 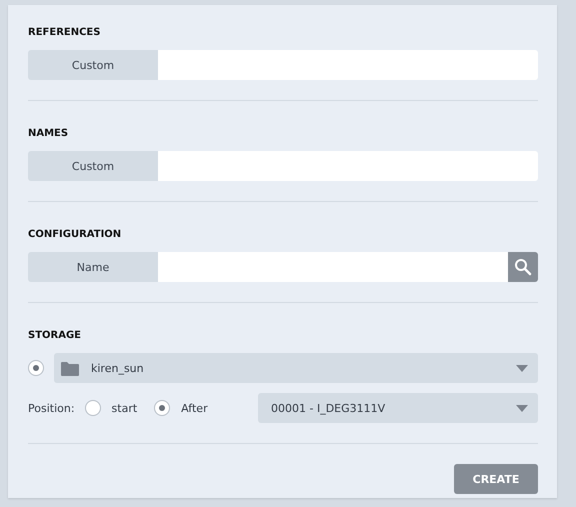 I want to click on folder-dropdown: kiren_sun, so click(x=296, y=368).